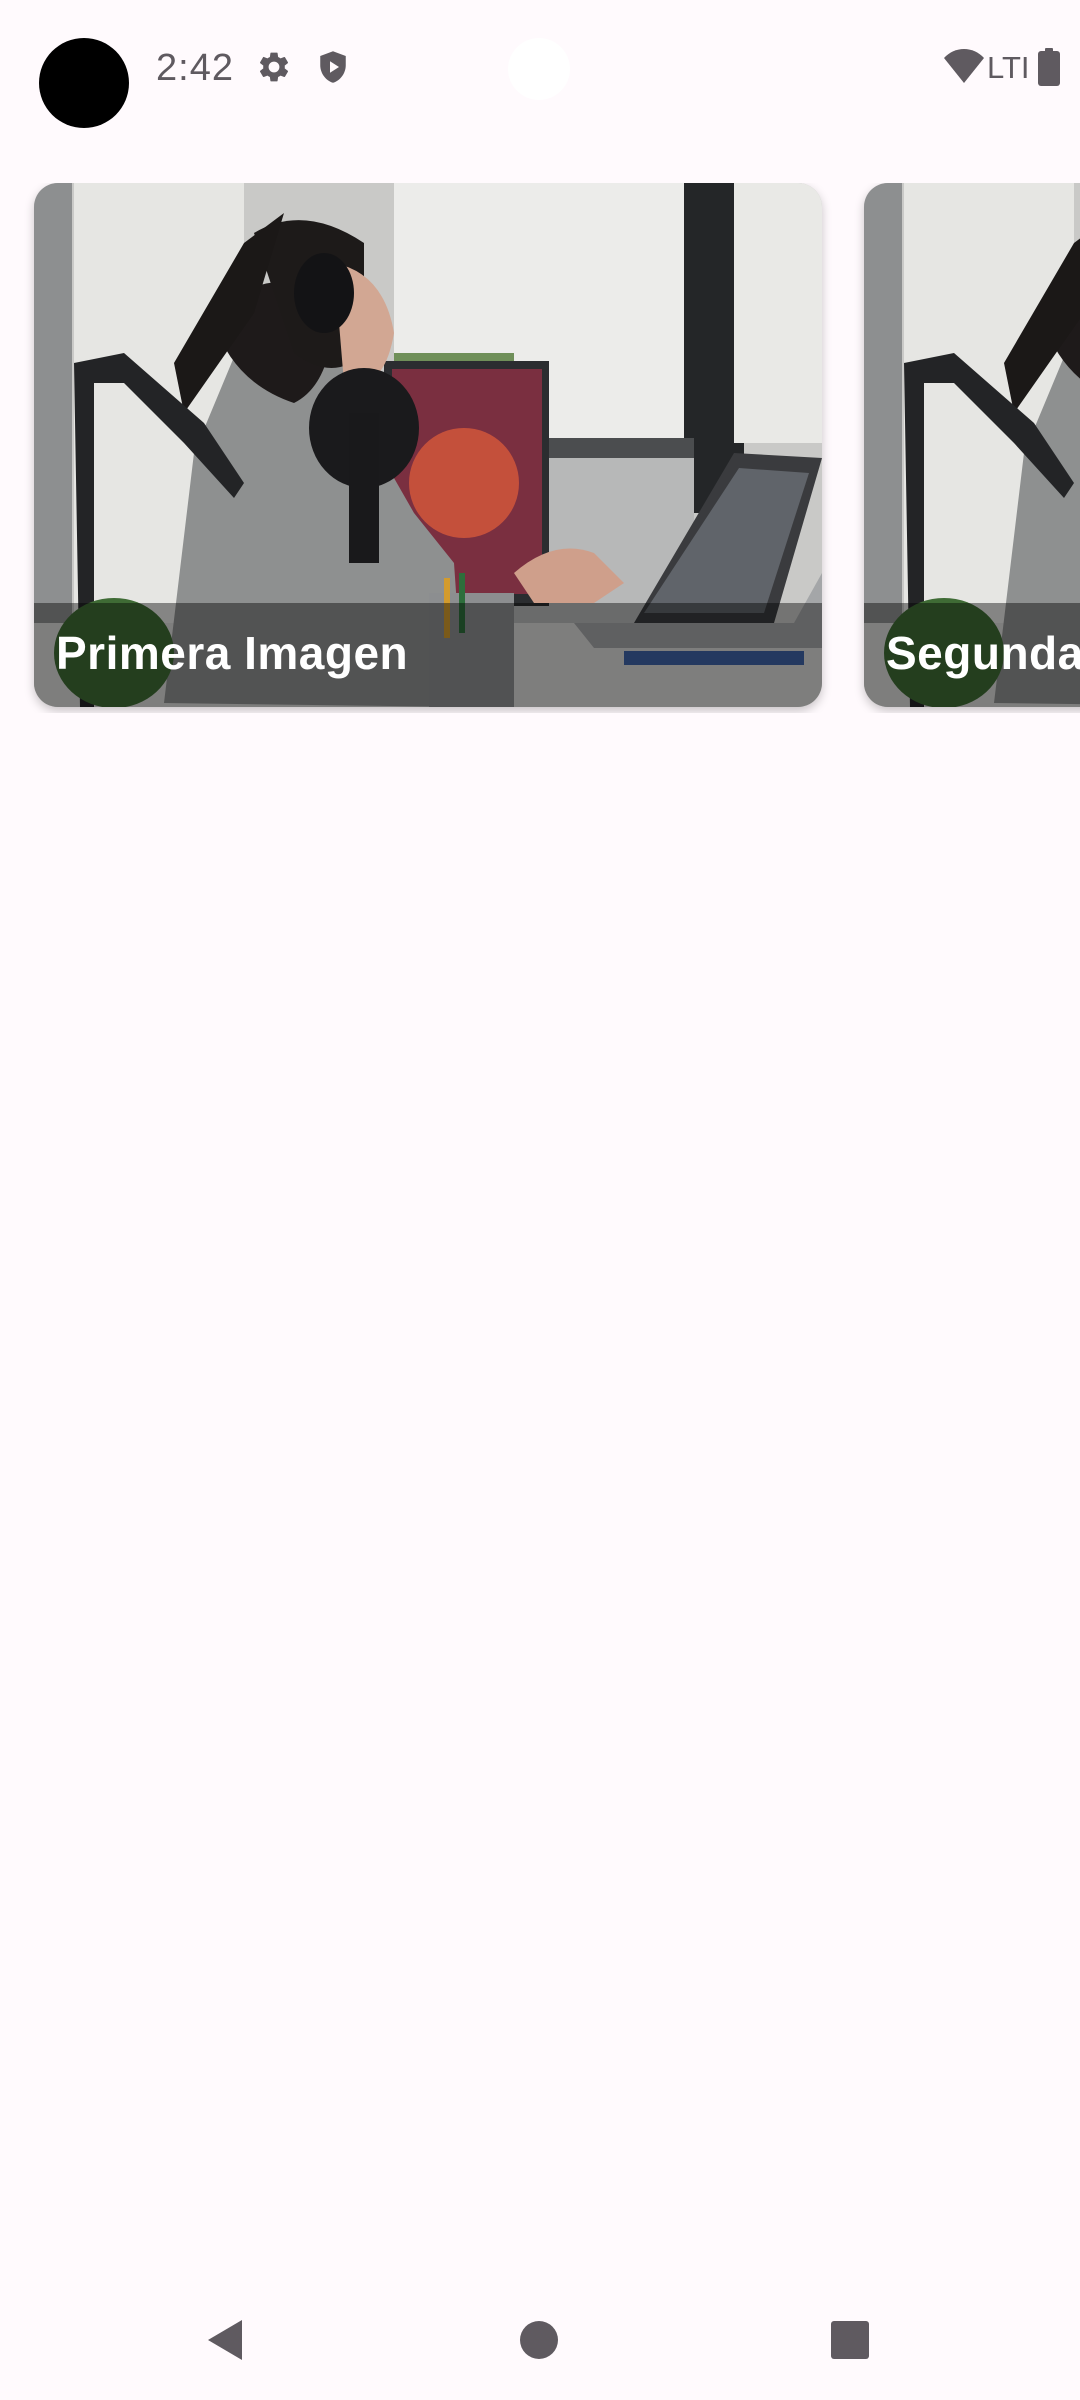  I want to click on gear-icon, so click(274, 67).